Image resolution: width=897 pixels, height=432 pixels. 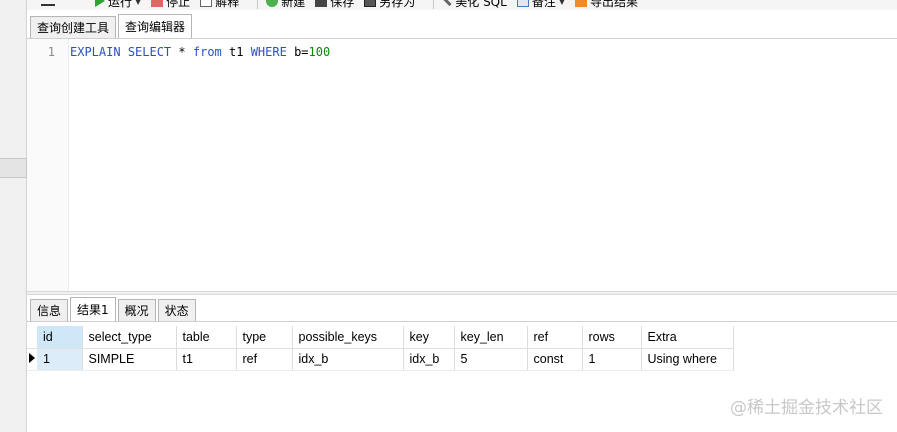 I want to click on pane-splitter, so click(x=462, y=293).